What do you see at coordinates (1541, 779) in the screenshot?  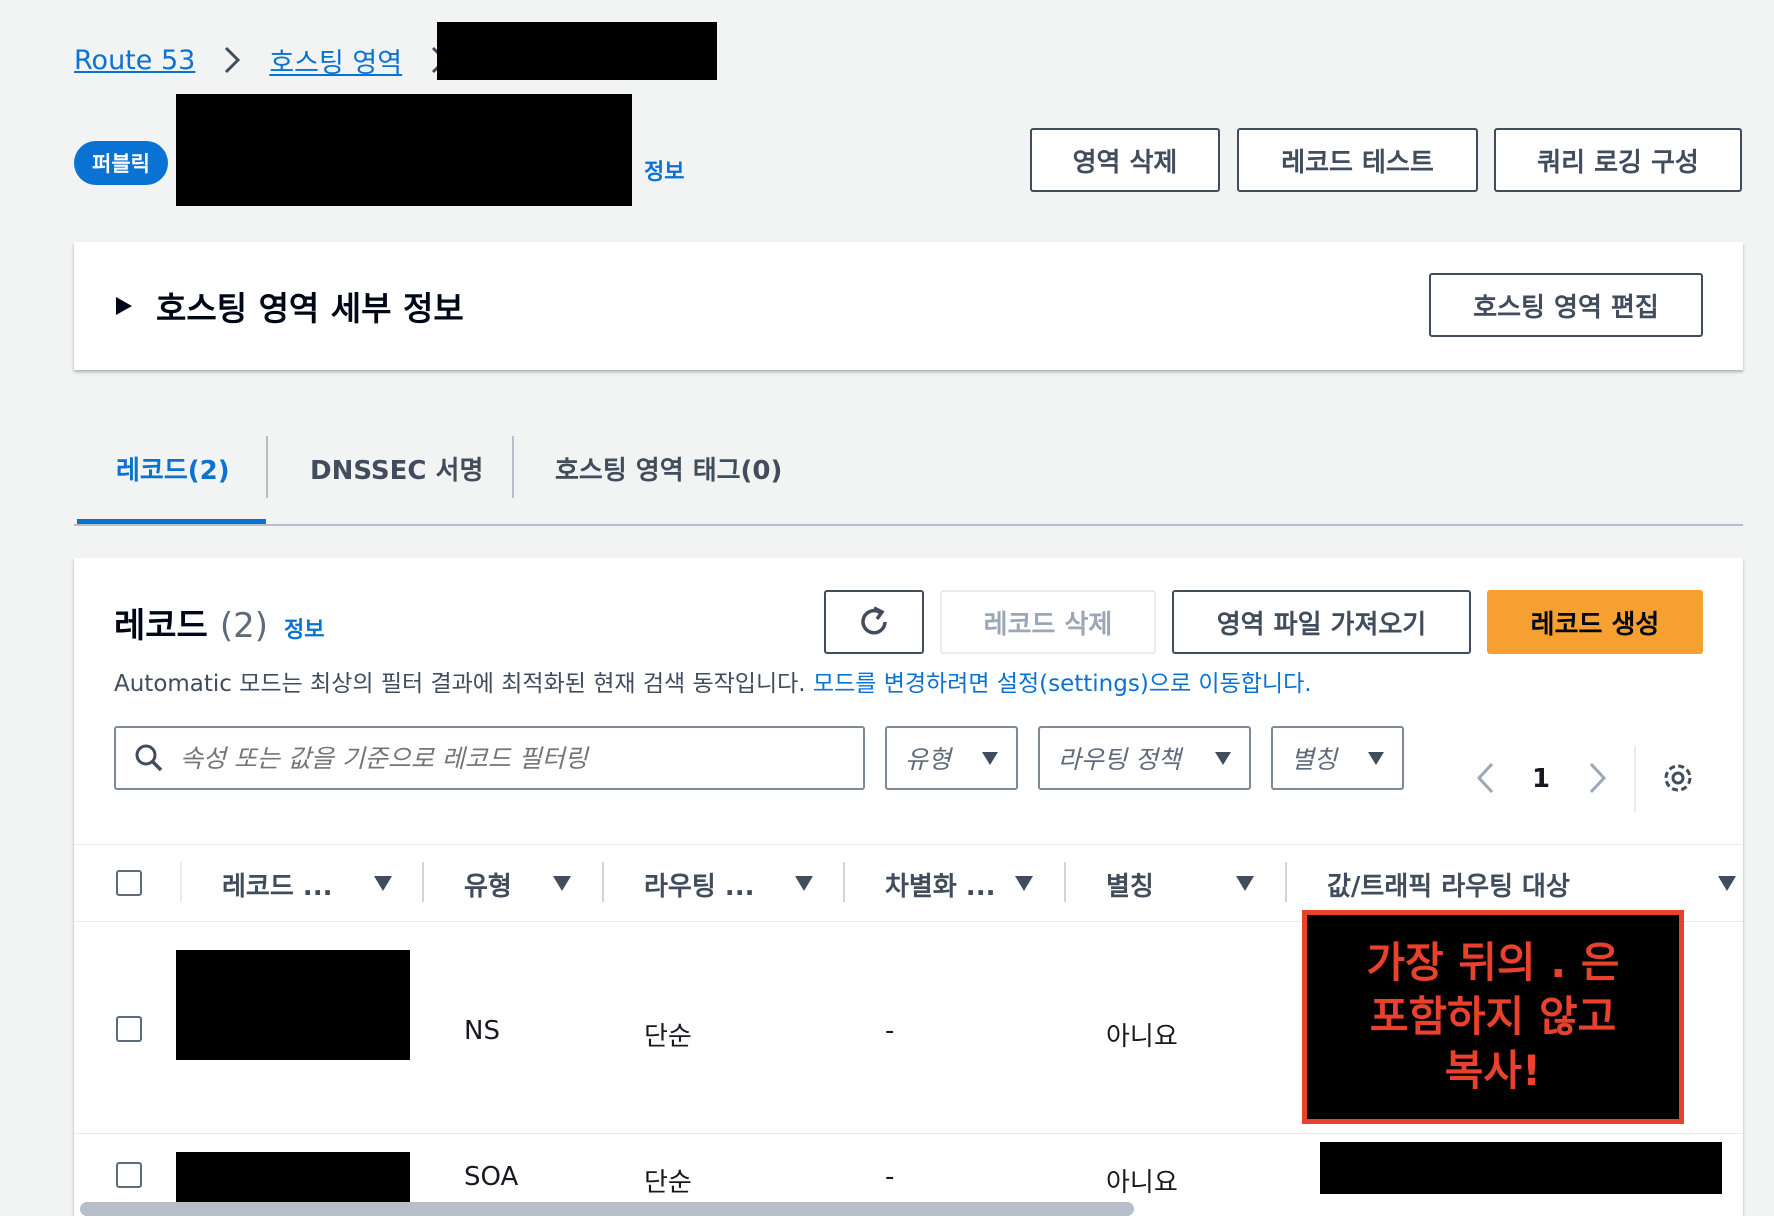 I see `current-page: 1` at bounding box center [1541, 779].